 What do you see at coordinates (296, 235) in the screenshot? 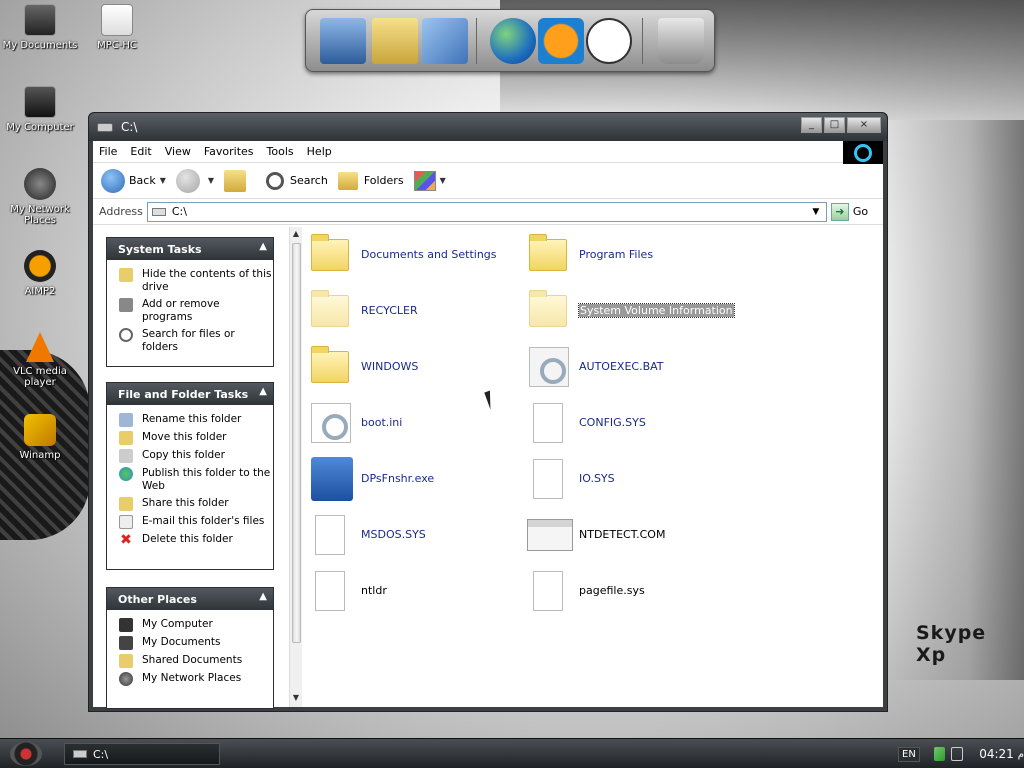
I see `scroll-up-icon: ▲` at bounding box center [296, 235].